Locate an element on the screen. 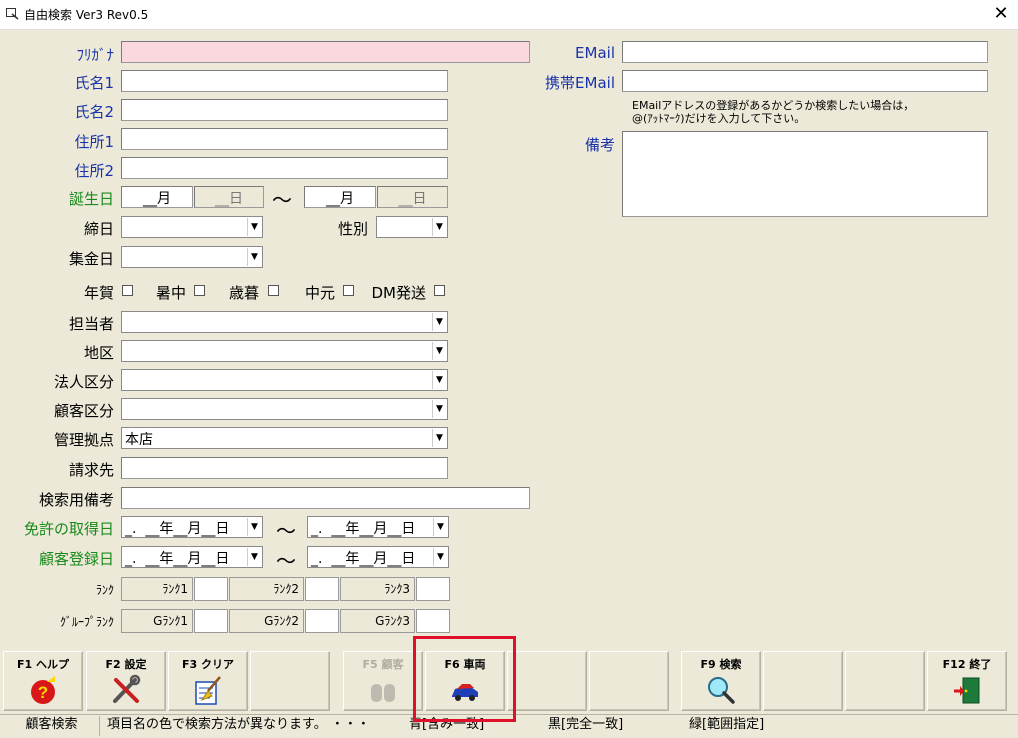  greeting-year-end-checkbox is located at coordinates (273, 290).